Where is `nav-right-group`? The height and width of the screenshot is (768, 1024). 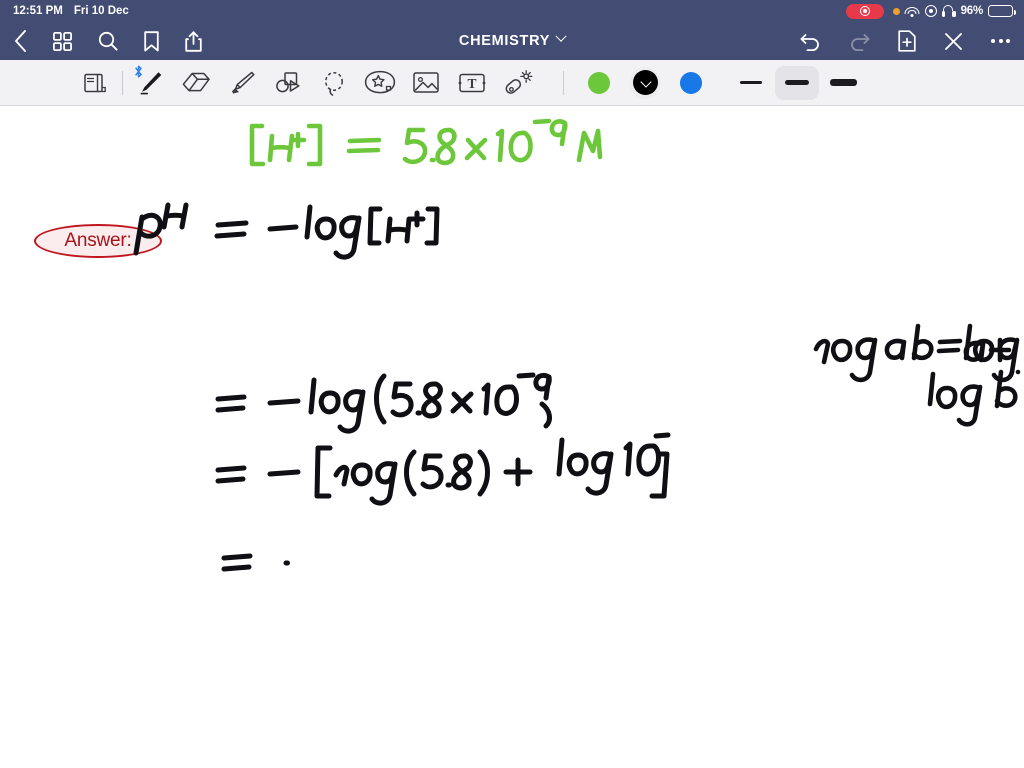
nav-right-group is located at coordinates (905, 41).